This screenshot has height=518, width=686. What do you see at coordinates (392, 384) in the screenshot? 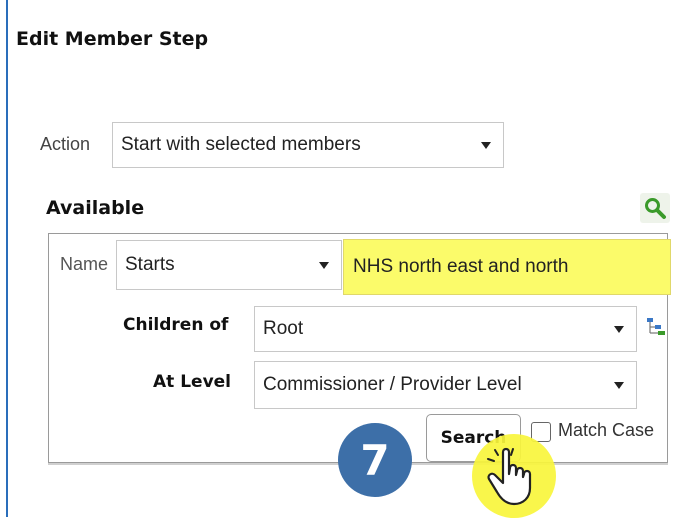
I see `at-level-value: Commissioner / Provider Level` at bounding box center [392, 384].